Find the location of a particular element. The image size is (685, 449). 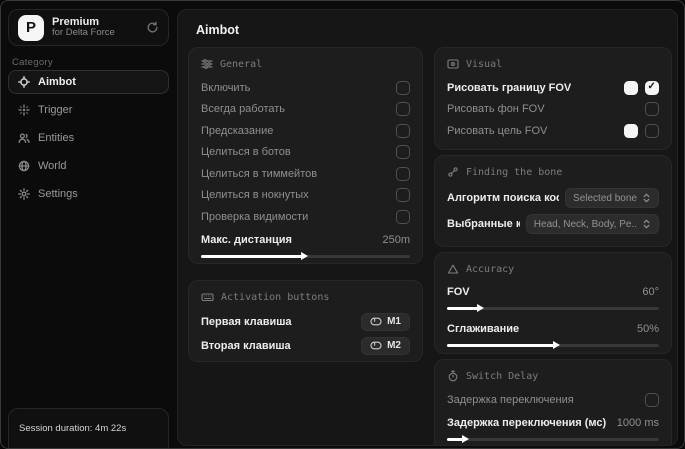

target-teammates-checkbox is located at coordinates (403, 173).